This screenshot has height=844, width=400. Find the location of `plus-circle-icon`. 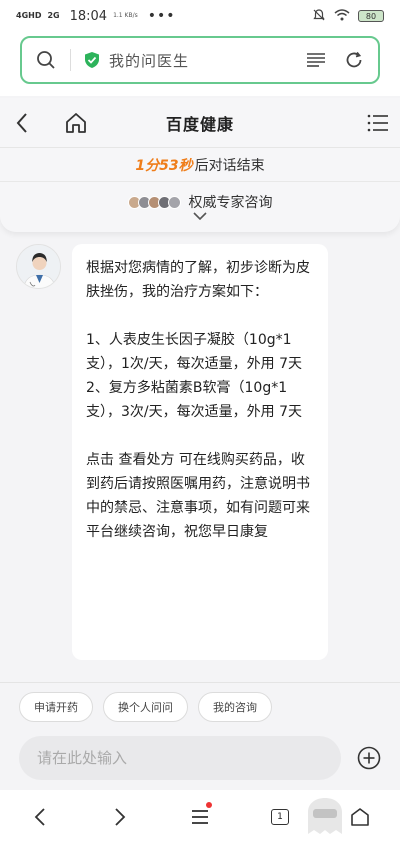

plus-circle-icon is located at coordinates (369, 758).